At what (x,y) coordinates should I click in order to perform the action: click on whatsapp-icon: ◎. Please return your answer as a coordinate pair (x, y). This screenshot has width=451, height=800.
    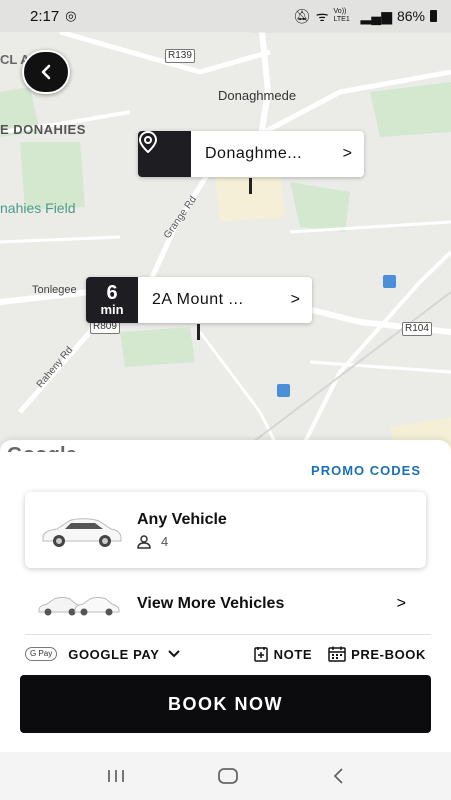
    Looking at the image, I should click on (71, 15).